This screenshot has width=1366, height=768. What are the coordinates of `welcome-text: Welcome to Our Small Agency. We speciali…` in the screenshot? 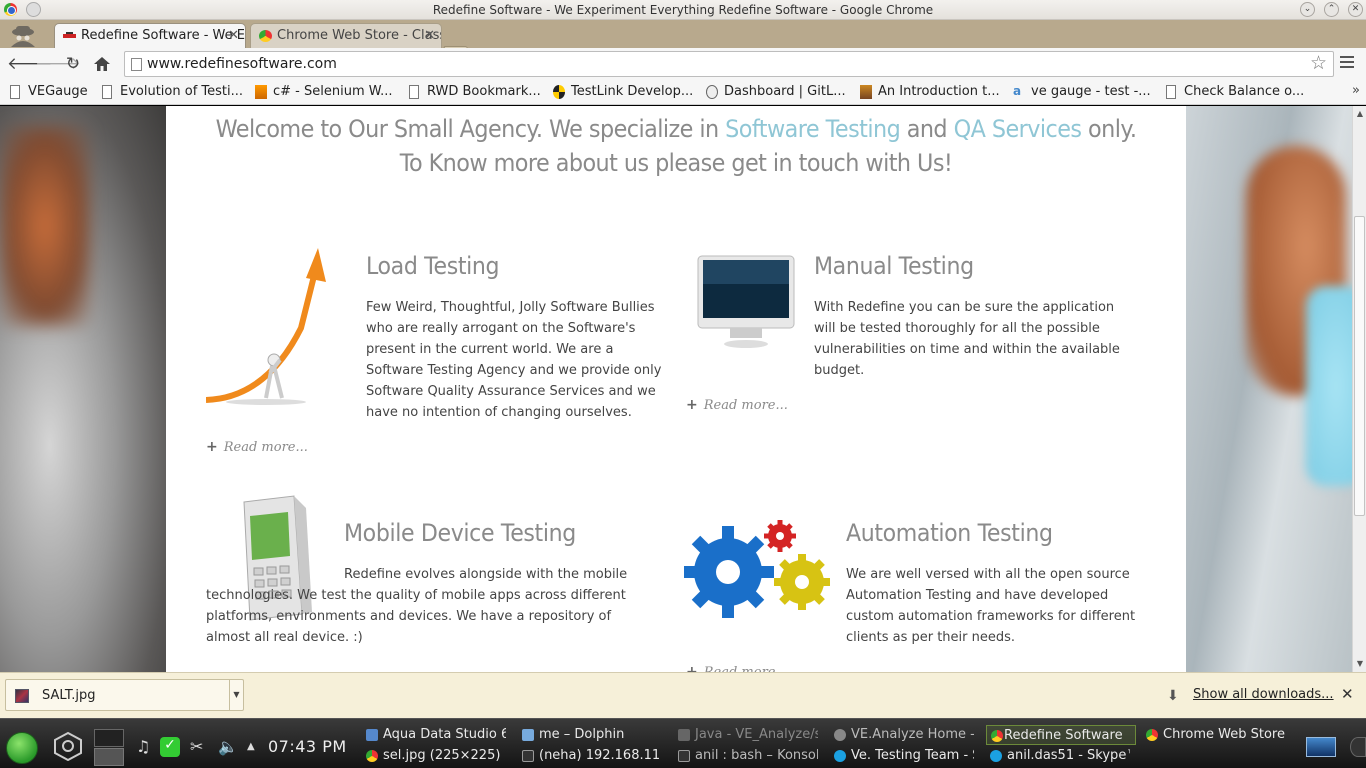 It's located at (470, 129).